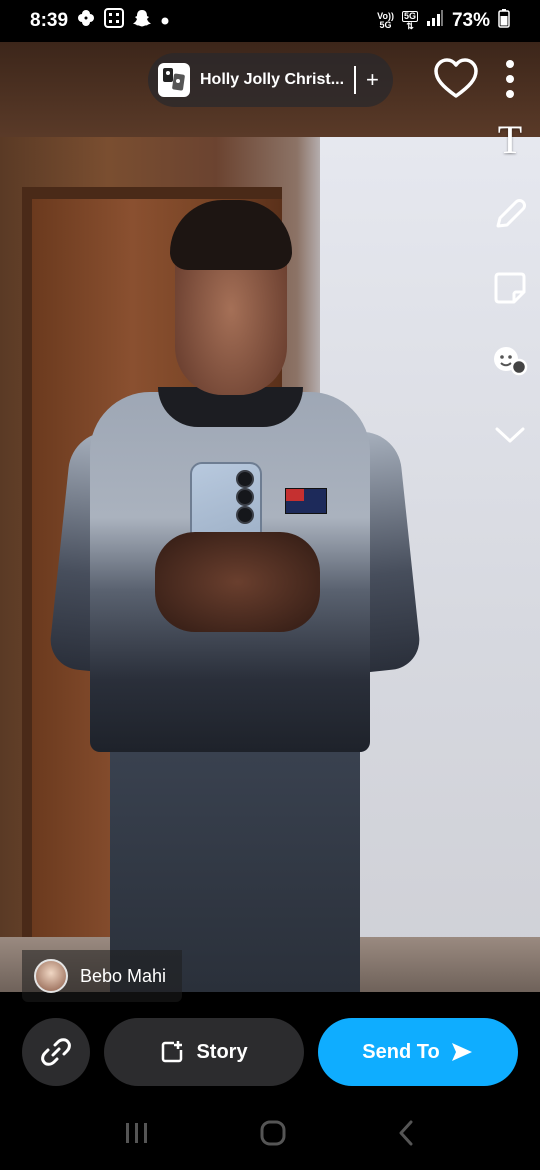 Image resolution: width=540 pixels, height=1170 pixels. I want to click on avatar, so click(51, 976).